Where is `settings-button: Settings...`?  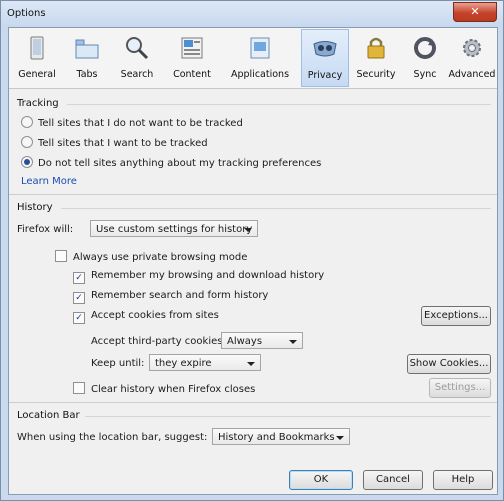 settings-button: Settings... is located at coordinates (460, 388).